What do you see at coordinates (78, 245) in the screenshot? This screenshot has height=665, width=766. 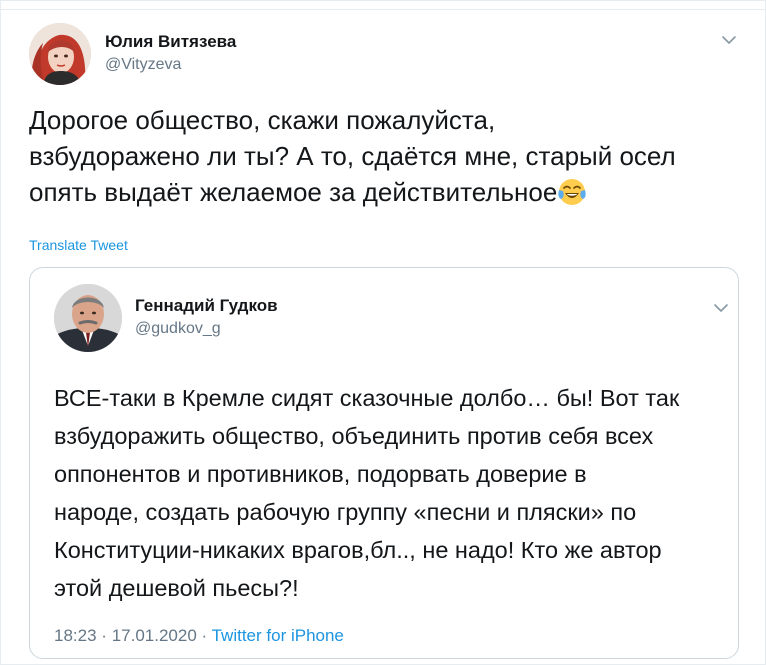 I see `translate-tweet-link: Translate Tweet` at bounding box center [78, 245].